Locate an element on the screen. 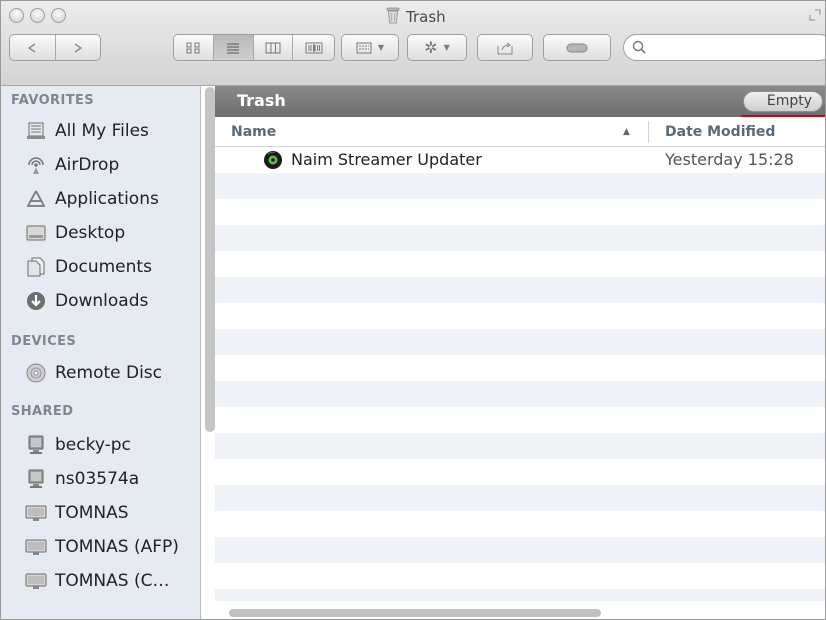 This screenshot has height=620, width=826. sidebar-item-label: Desktop is located at coordinates (90, 233).